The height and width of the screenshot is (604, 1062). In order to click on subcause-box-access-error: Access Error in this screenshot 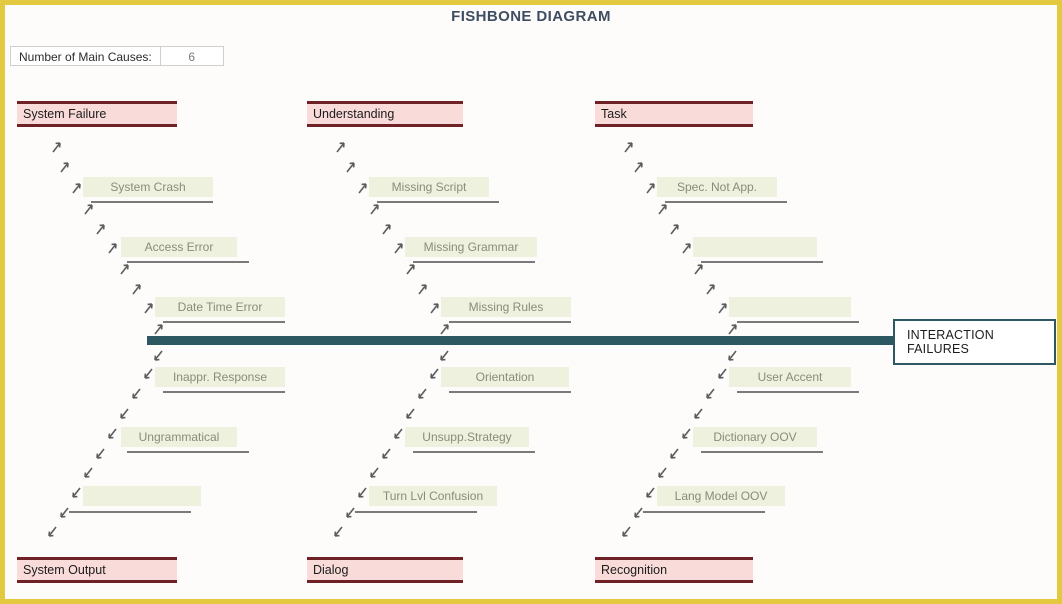, I will do `click(179, 247)`.